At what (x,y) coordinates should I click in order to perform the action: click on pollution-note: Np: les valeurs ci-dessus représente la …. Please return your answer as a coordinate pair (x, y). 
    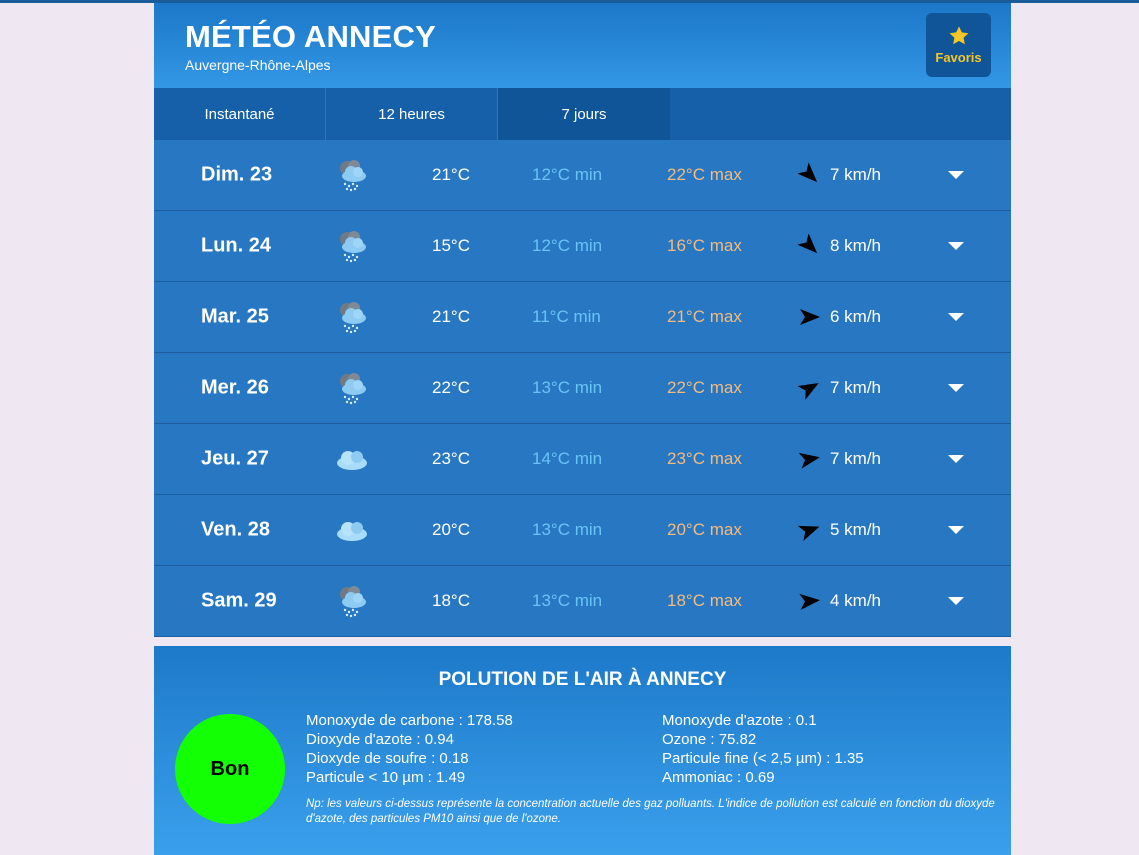
    Looking at the image, I should click on (650, 811).